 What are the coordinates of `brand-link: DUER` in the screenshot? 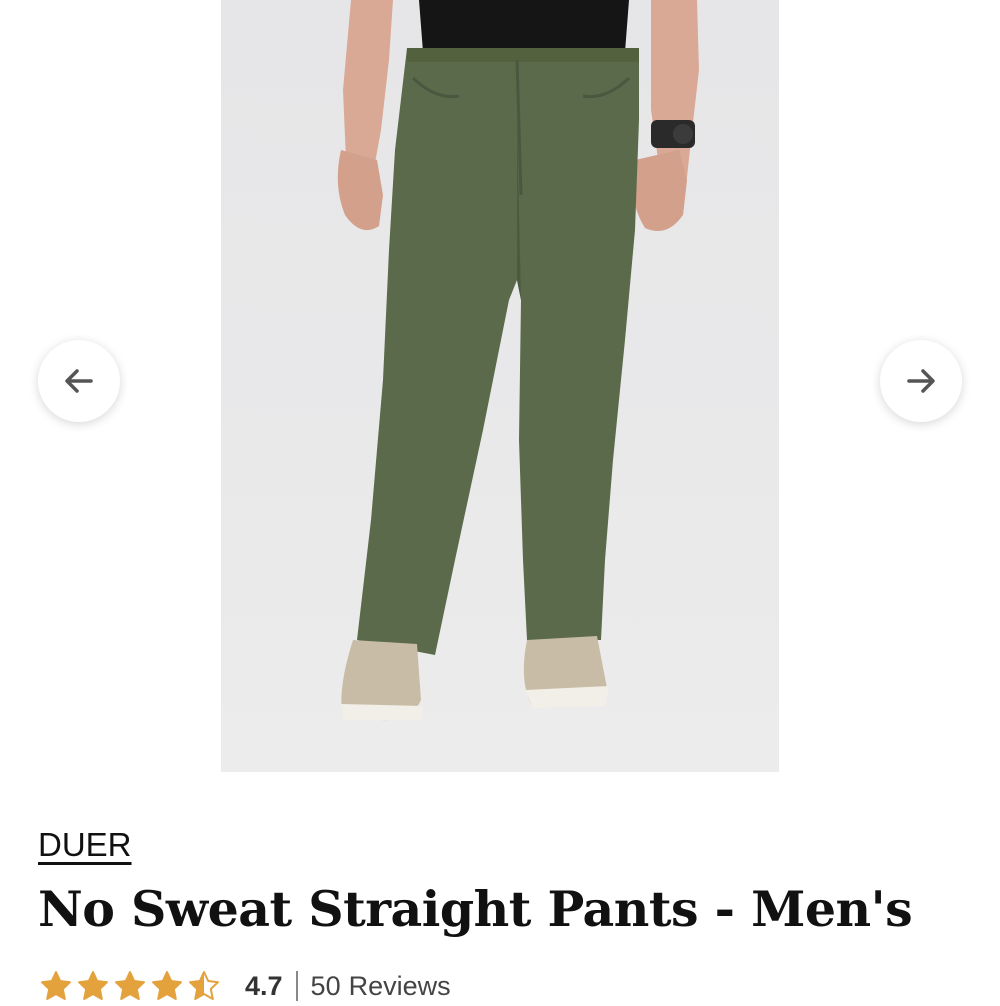 It's located at (85, 845).